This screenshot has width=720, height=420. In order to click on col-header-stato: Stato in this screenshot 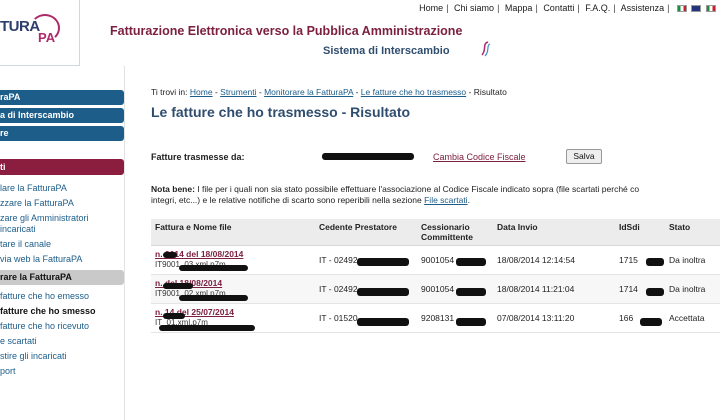, I will do `click(692, 232)`.